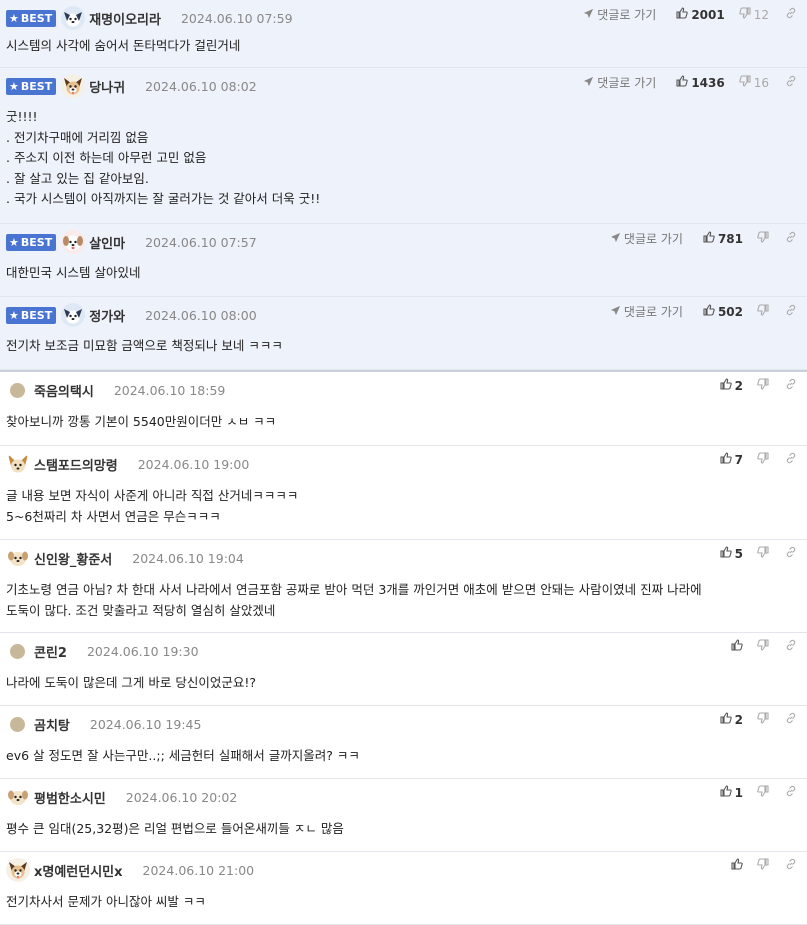 The height and width of the screenshot is (925, 807). What do you see at coordinates (731, 459) in the screenshot?
I see `upvote-button: 7` at bounding box center [731, 459].